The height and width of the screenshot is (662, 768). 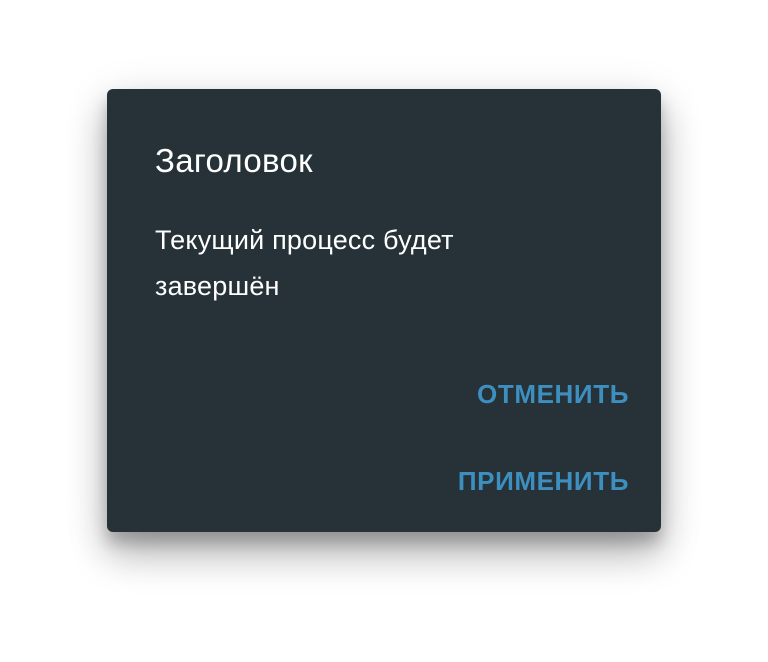 What do you see at coordinates (553, 394) in the screenshot?
I see `cancel-button: ОТМЕНИТЬ` at bounding box center [553, 394].